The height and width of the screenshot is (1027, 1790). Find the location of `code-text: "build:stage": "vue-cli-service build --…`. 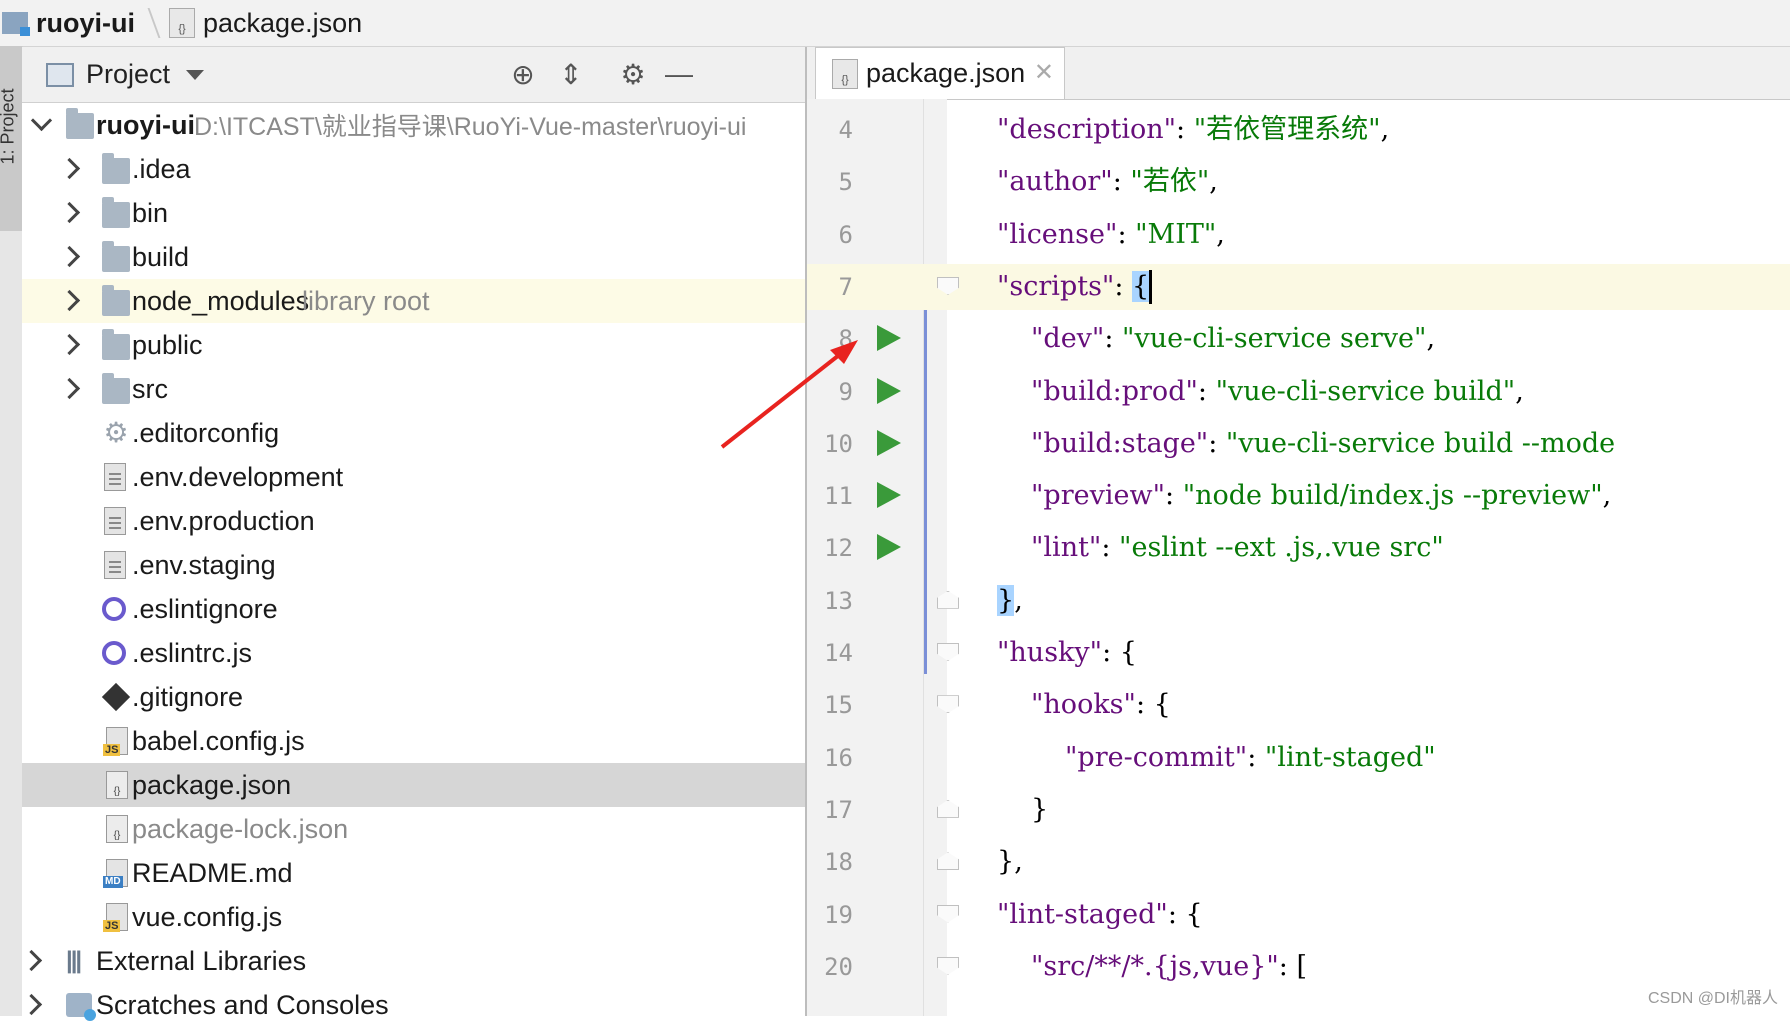

code-text: "build:stage": "vue-cli-service build --… is located at coordinates (1323, 443).